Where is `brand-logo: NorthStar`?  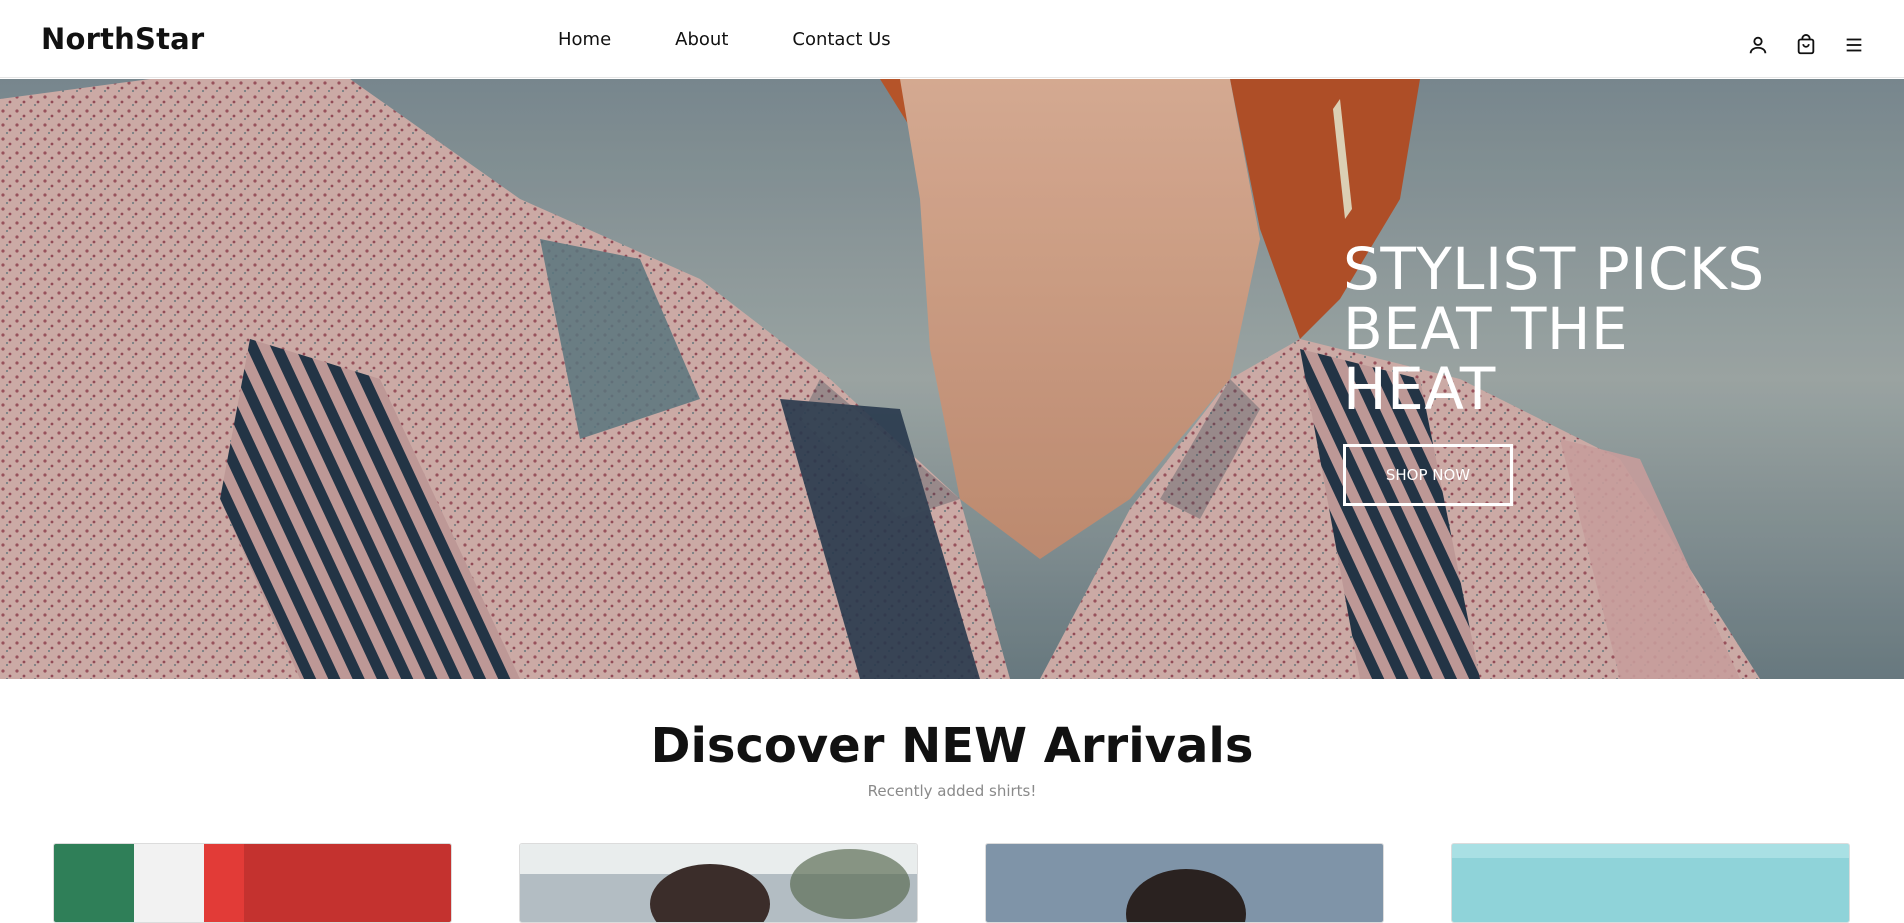 brand-logo: NorthStar is located at coordinates (122, 39).